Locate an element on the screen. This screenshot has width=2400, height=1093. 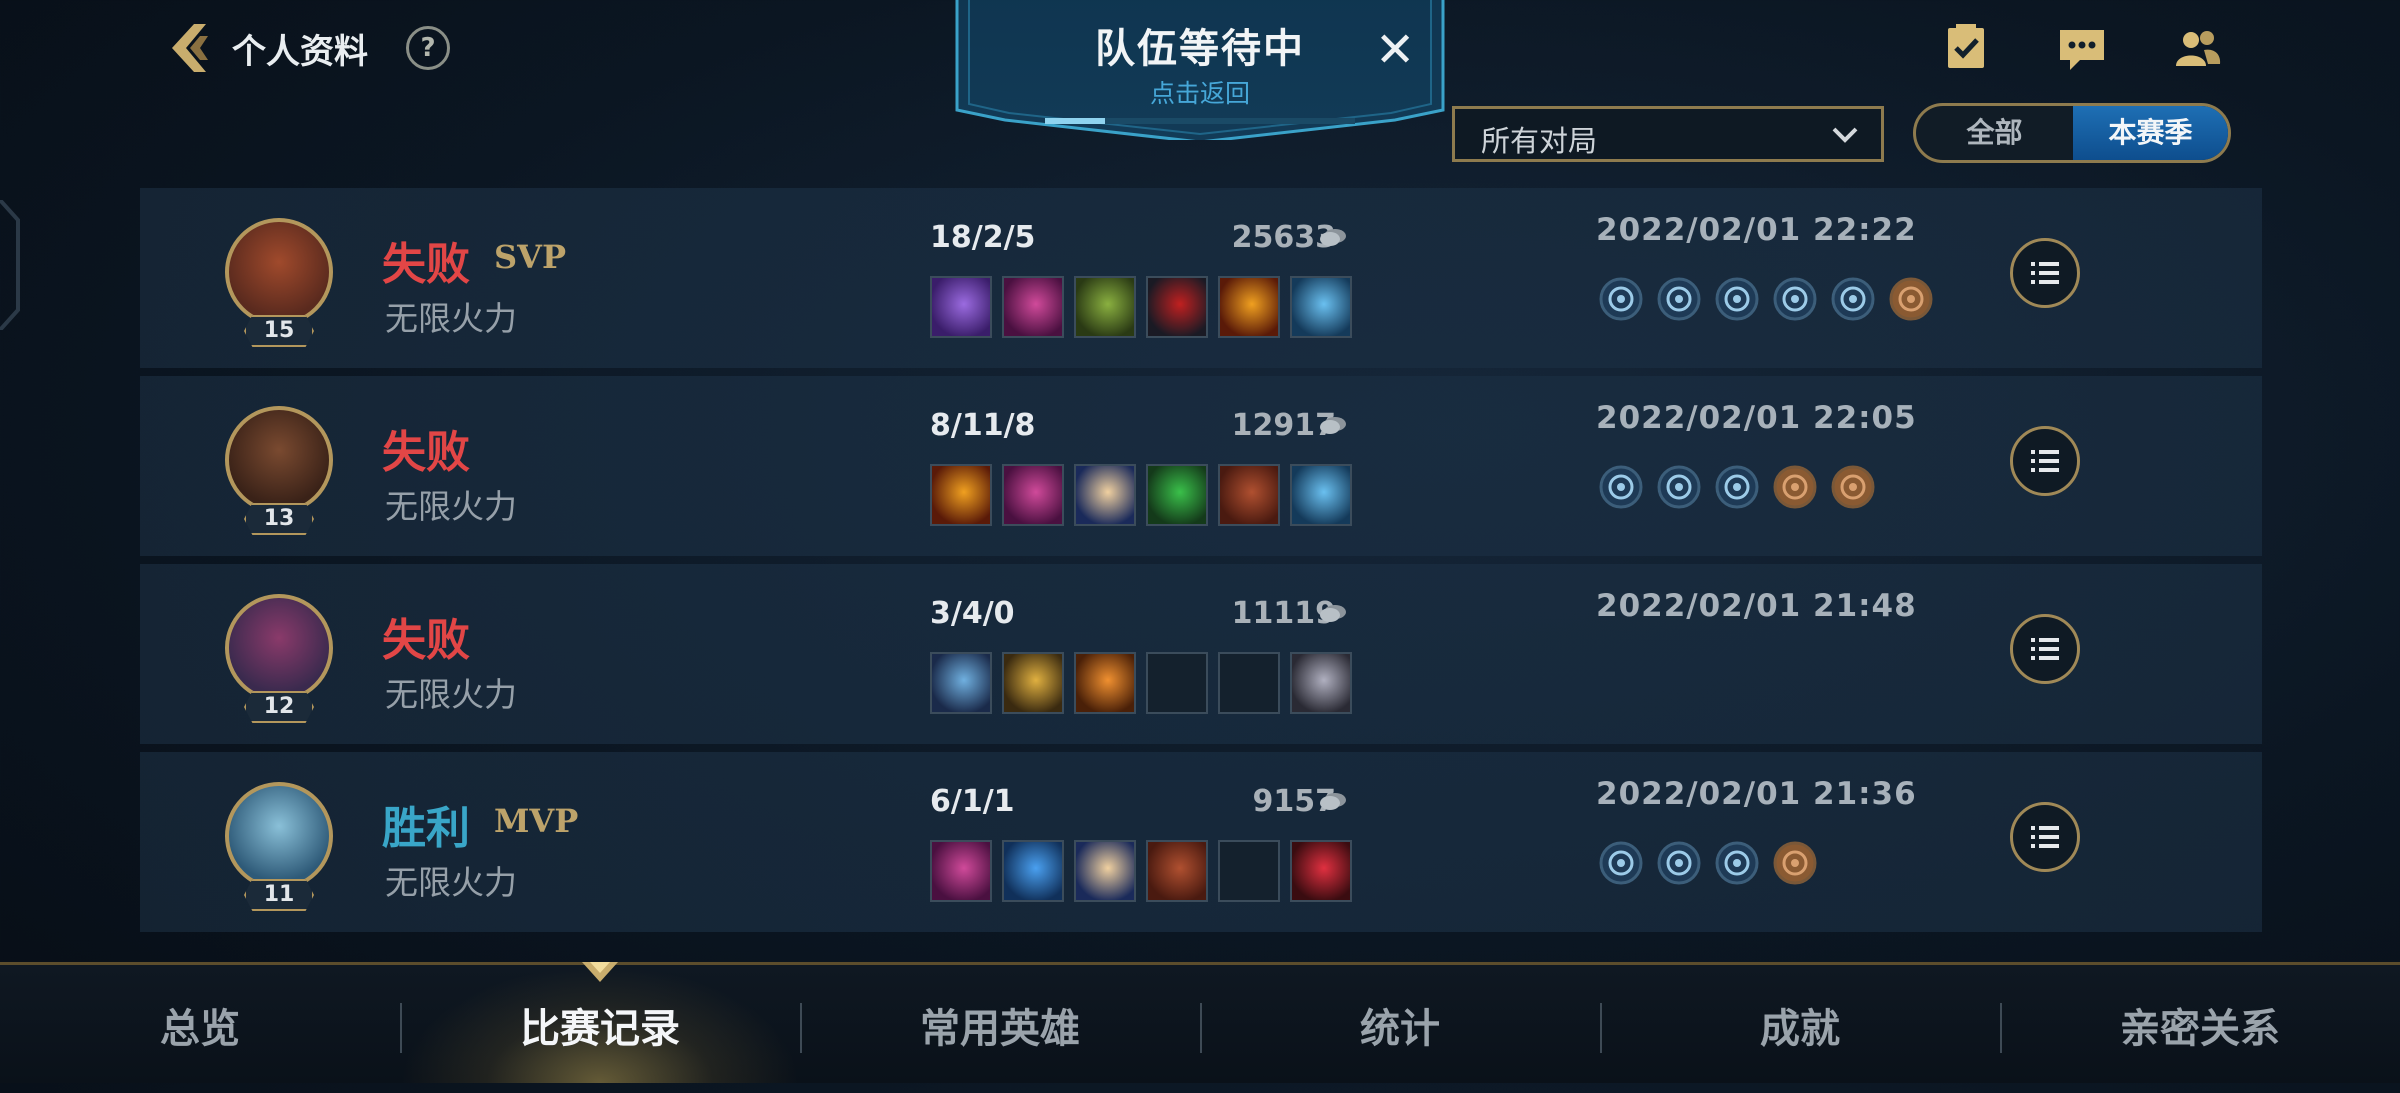
back-chevron-icon is located at coordinates (190, 48).